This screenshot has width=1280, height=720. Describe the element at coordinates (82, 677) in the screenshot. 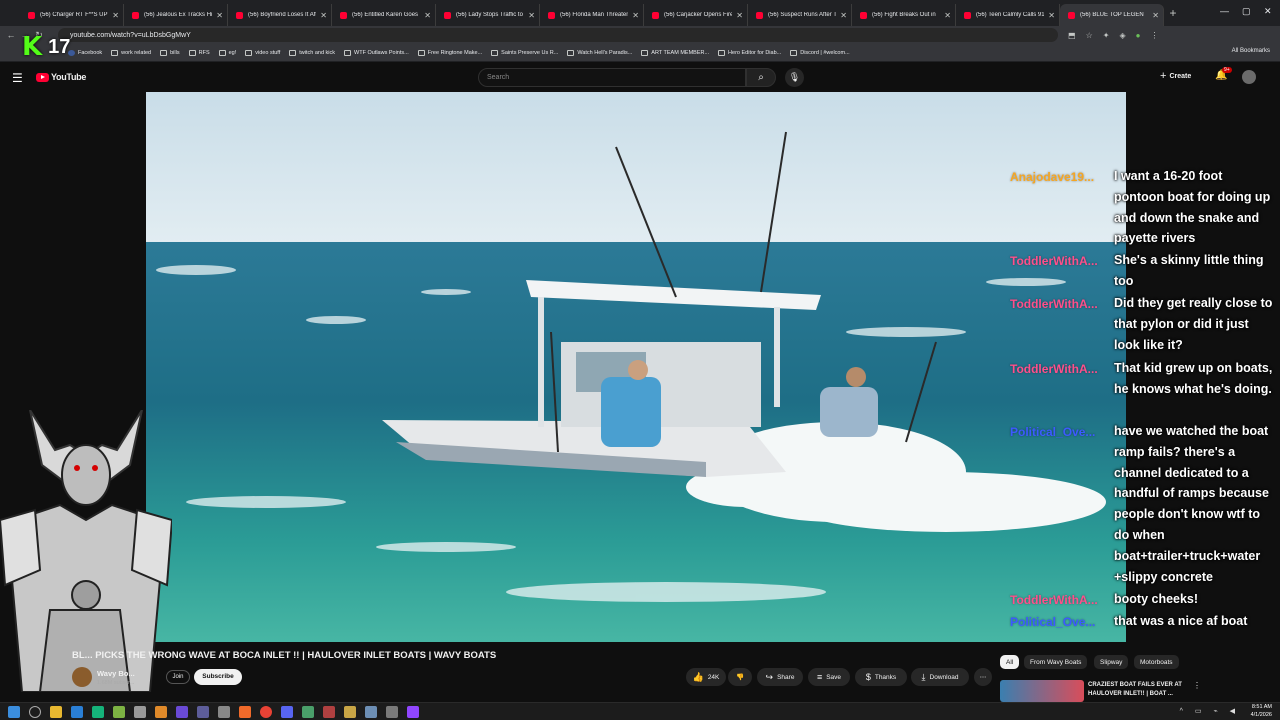

I see `channel-avatar` at that location.